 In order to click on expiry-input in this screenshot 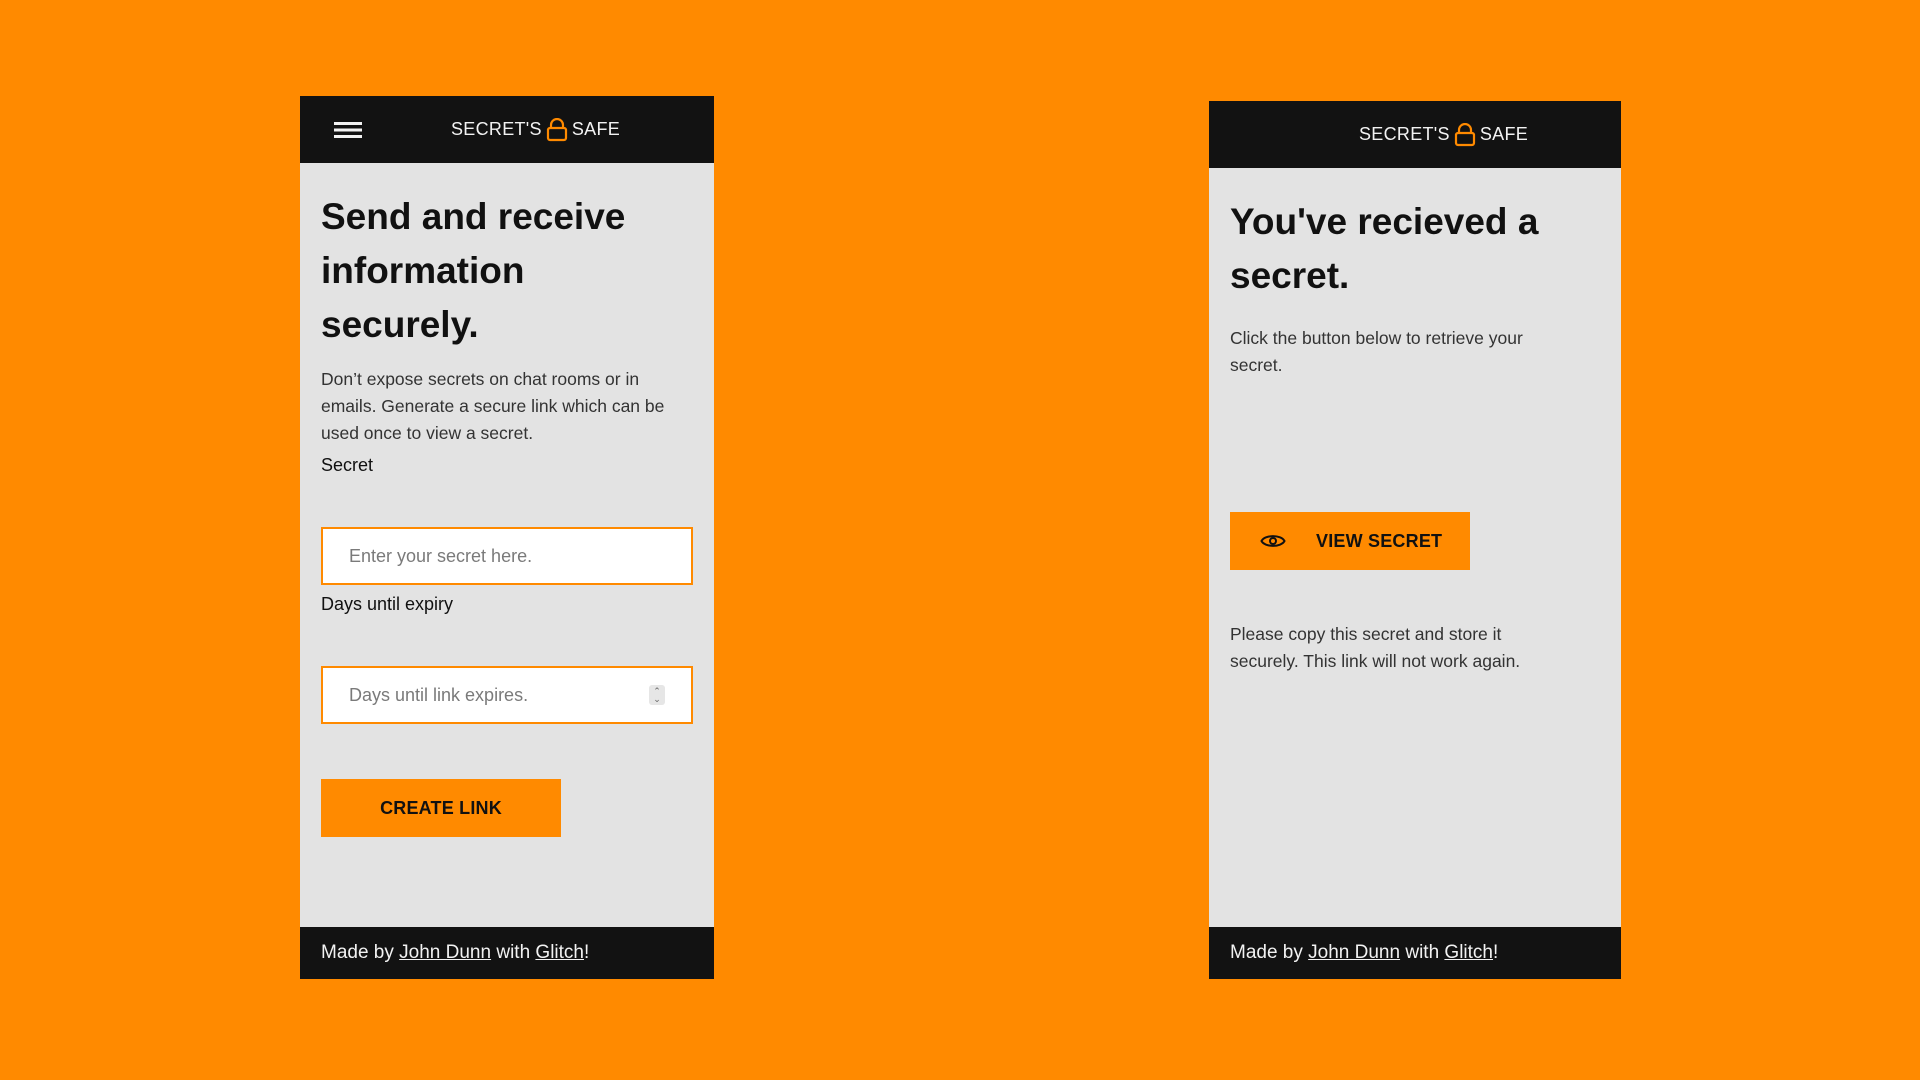, I will do `click(507, 695)`.